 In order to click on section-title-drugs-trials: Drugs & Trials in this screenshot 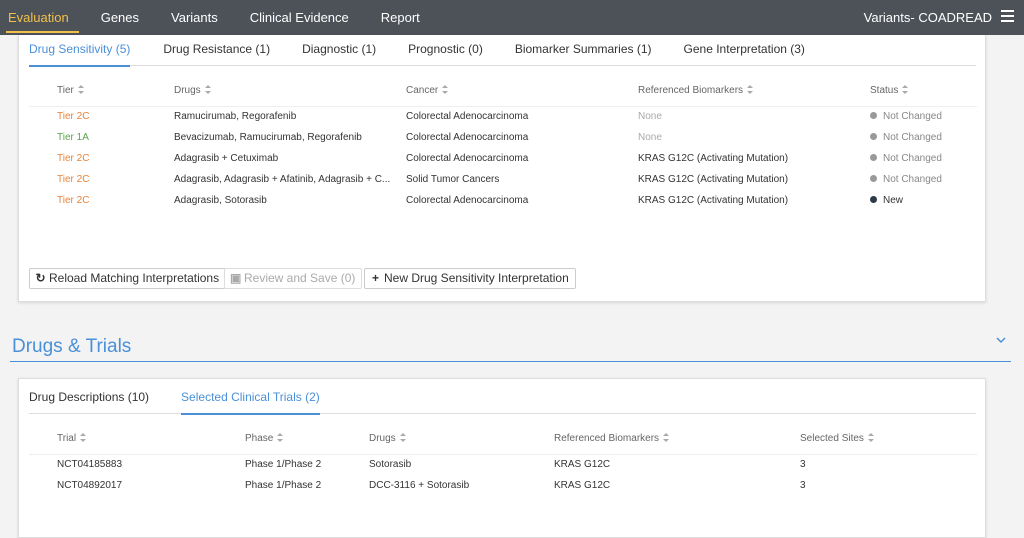, I will do `click(72, 346)`.